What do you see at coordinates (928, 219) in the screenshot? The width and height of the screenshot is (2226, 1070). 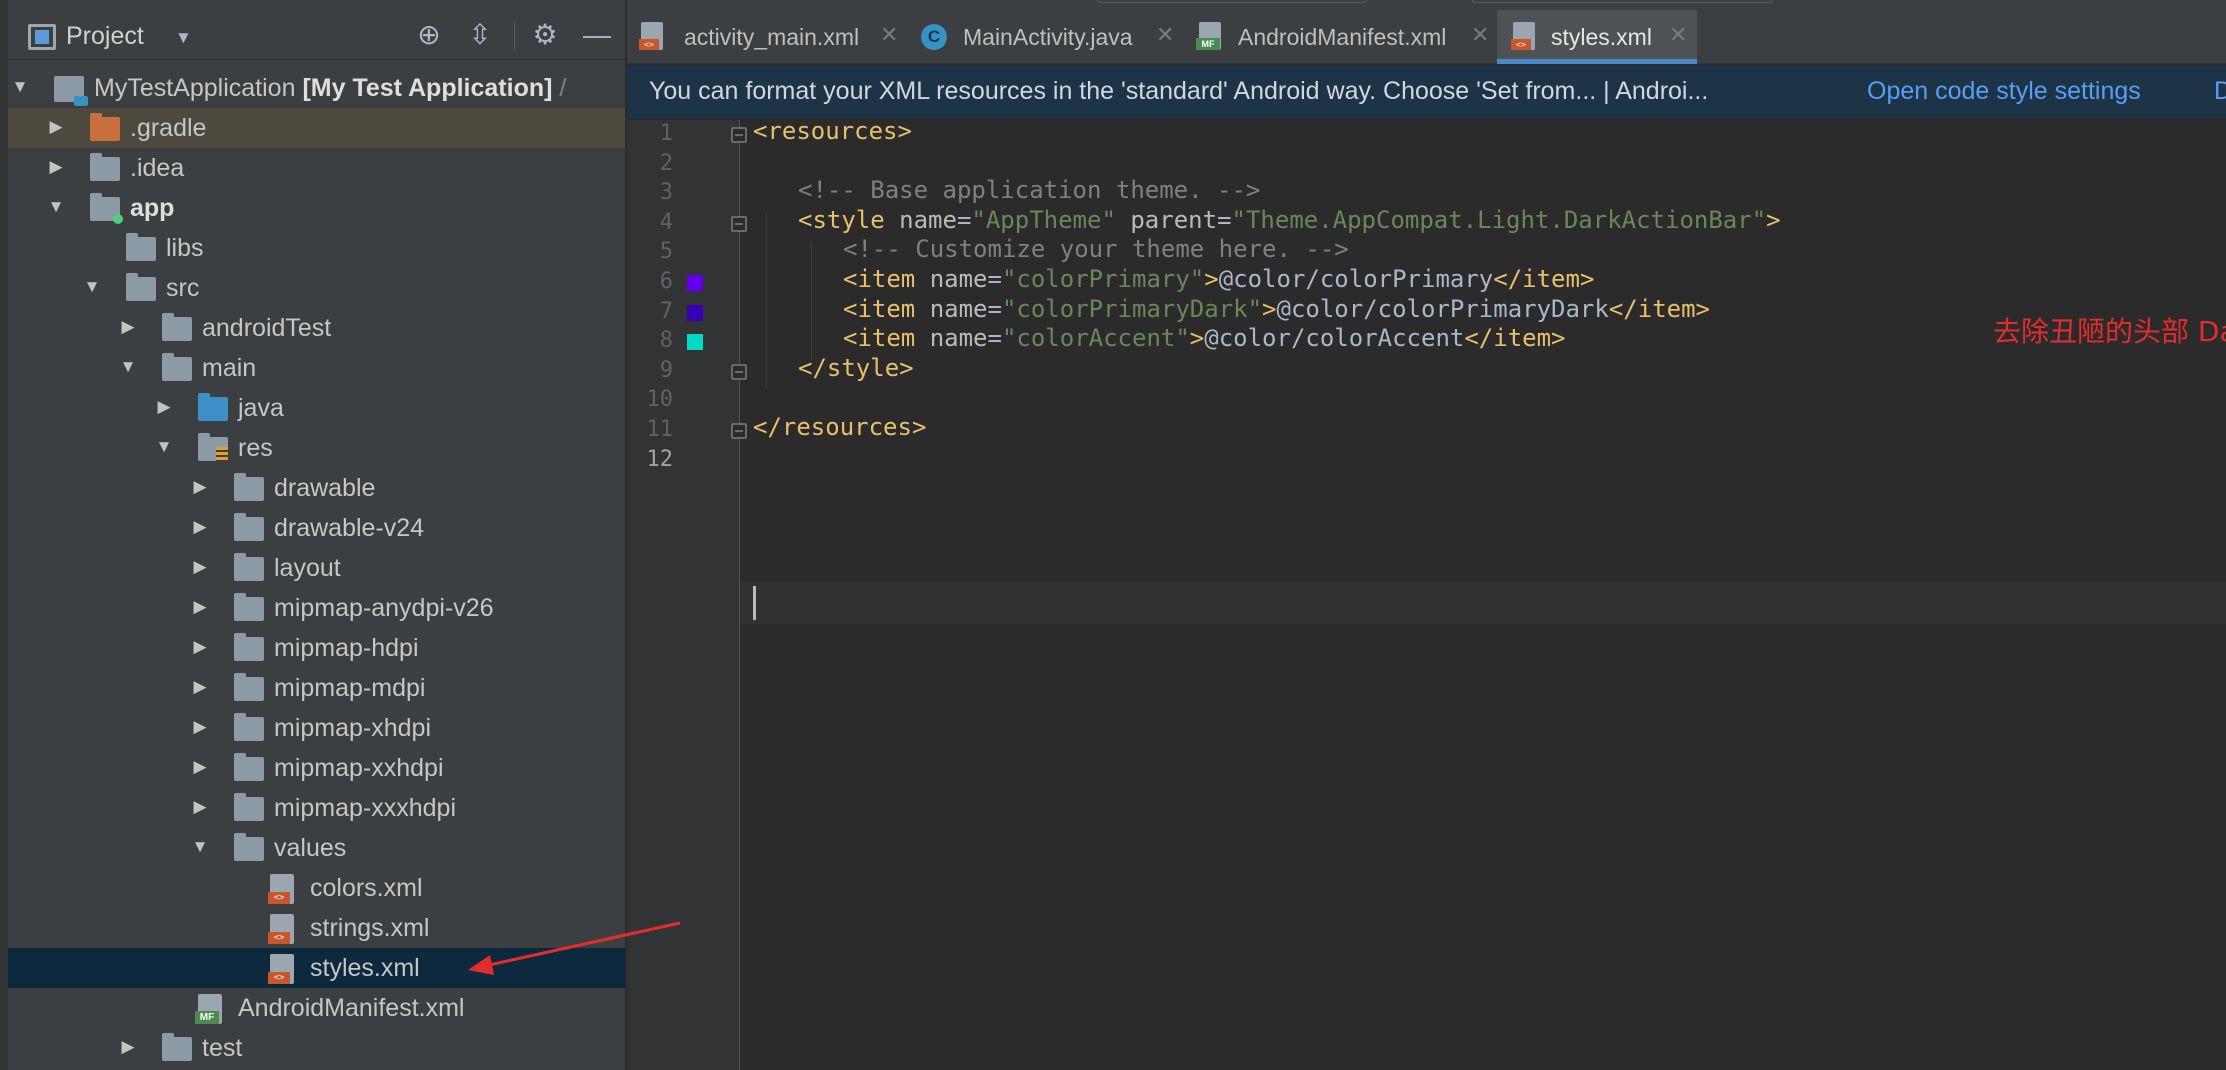 I see `code-token: name` at bounding box center [928, 219].